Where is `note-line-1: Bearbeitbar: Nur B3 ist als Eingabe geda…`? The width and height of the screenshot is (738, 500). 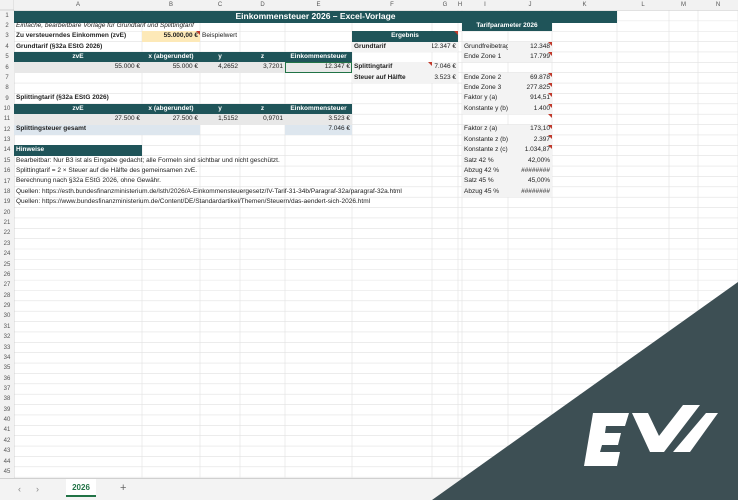 note-line-1: Bearbeitbar: Nur B3 ist als Eingabe geda… is located at coordinates (223, 161).